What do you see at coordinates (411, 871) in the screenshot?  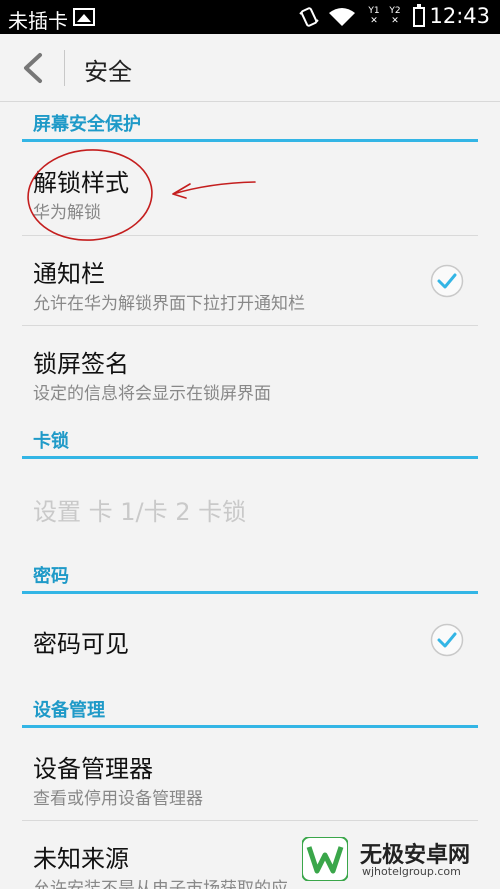 I see `watermark-url: wjhotelgroup.com` at bounding box center [411, 871].